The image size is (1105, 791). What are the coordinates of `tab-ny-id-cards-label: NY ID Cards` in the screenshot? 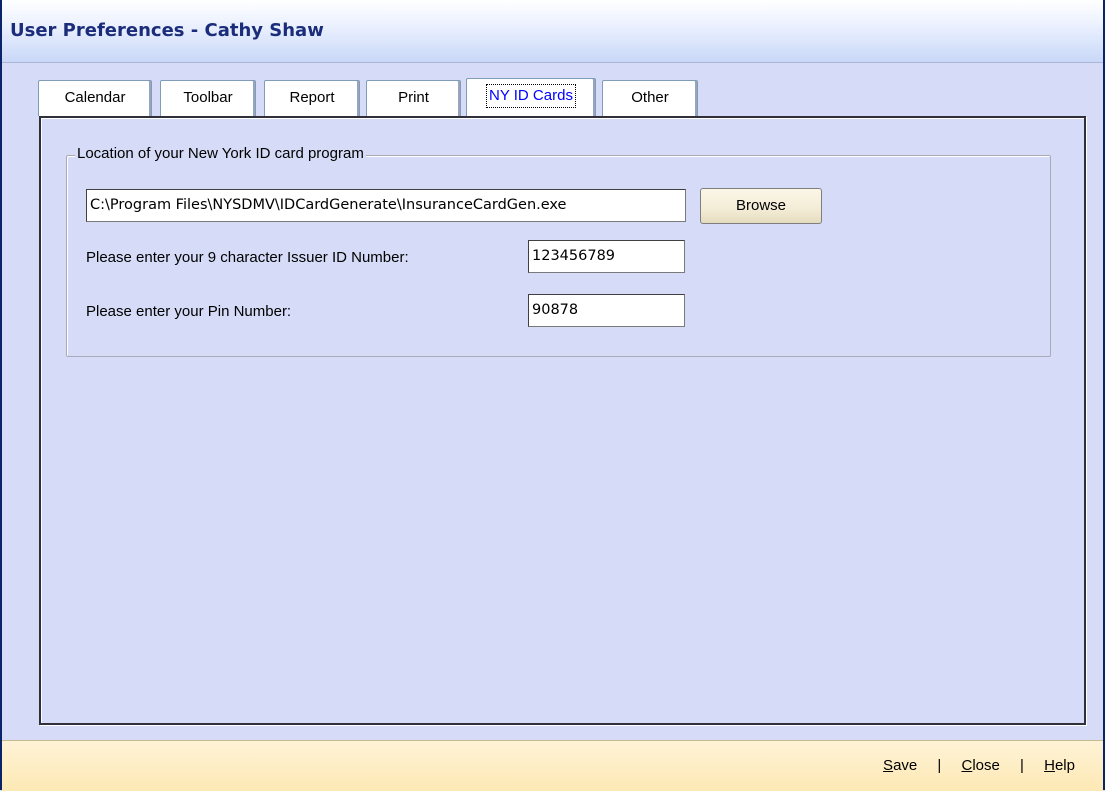 It's located at (531, 96).